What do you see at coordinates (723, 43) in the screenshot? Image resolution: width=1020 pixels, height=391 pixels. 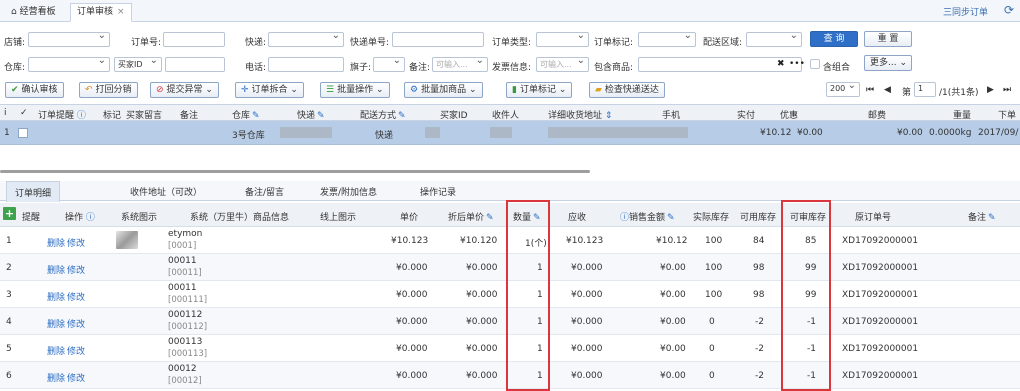 I see `delivery-area-label: 配送区域:` at bounding box center [723, 43].